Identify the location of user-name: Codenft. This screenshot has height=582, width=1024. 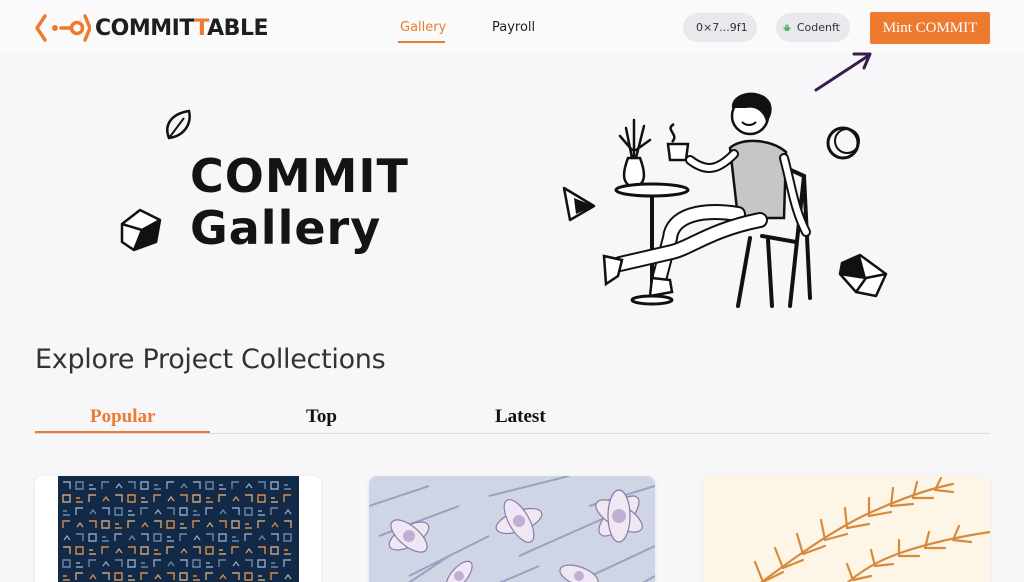
(818, 27).